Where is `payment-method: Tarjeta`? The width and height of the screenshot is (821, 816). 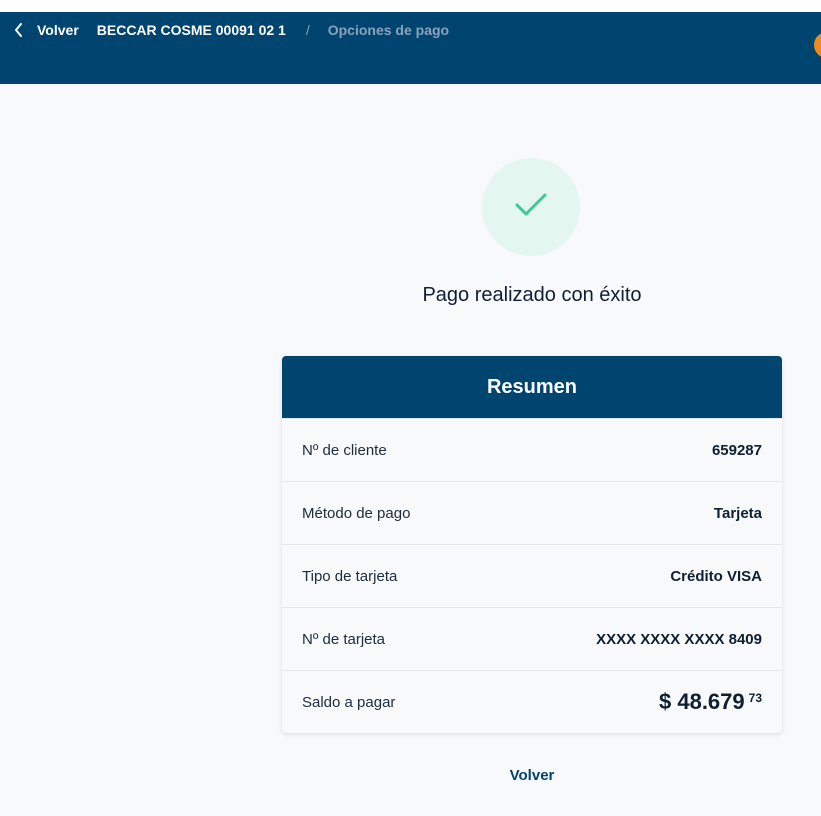
payment-method: Tarjeta is located at coordinates (737, 513).